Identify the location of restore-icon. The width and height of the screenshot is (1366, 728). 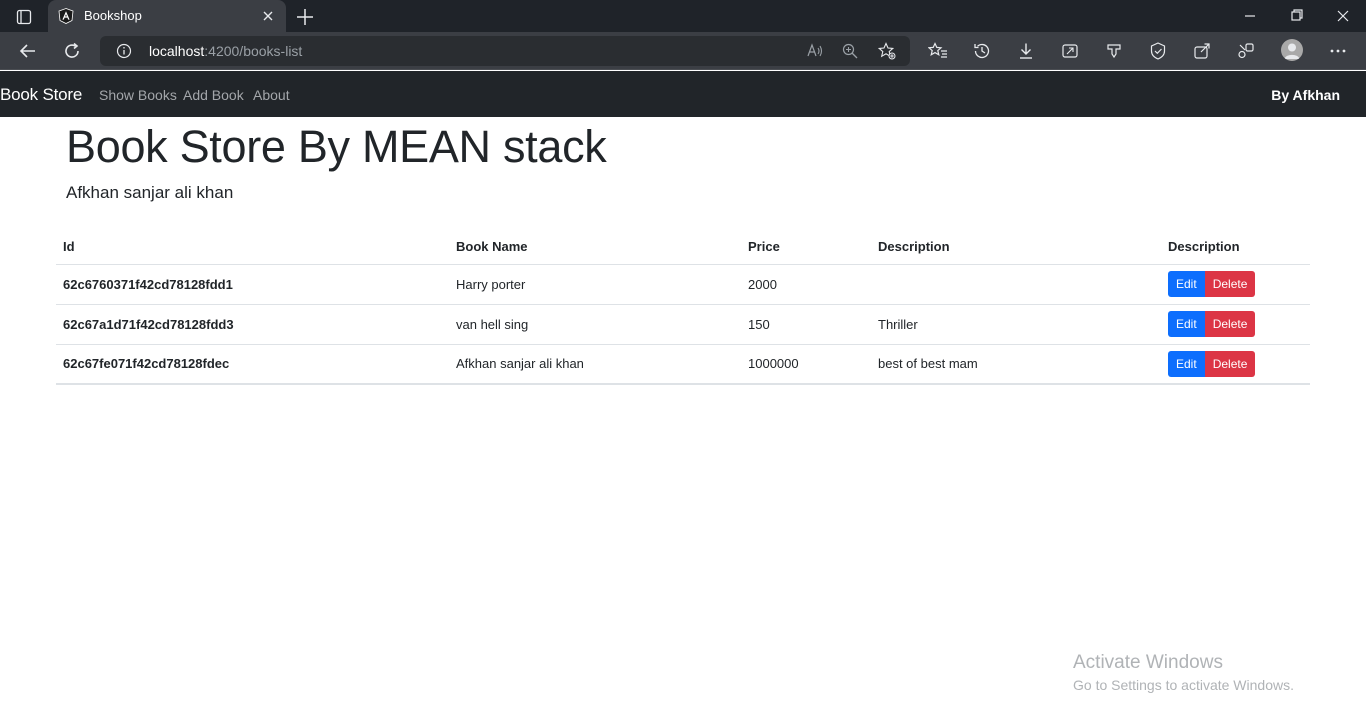
(1296, 16).